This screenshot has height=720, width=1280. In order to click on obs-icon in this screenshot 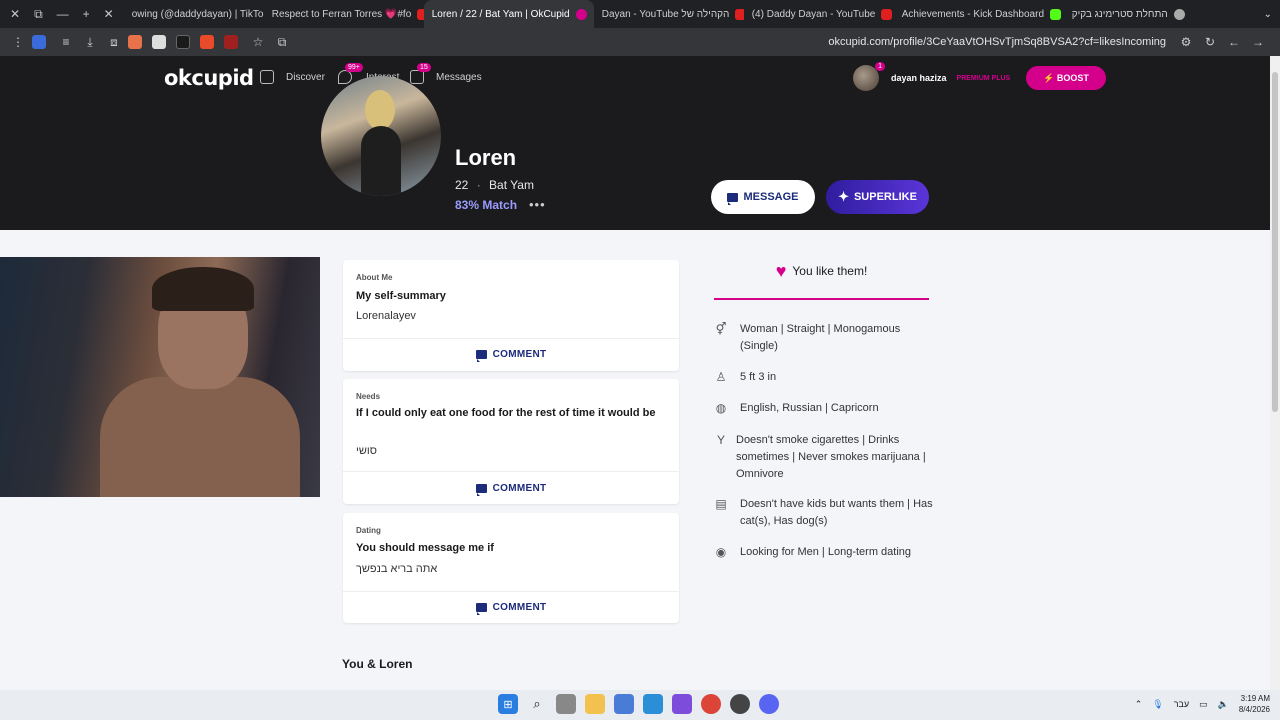, I will do `click(740, 704)`.